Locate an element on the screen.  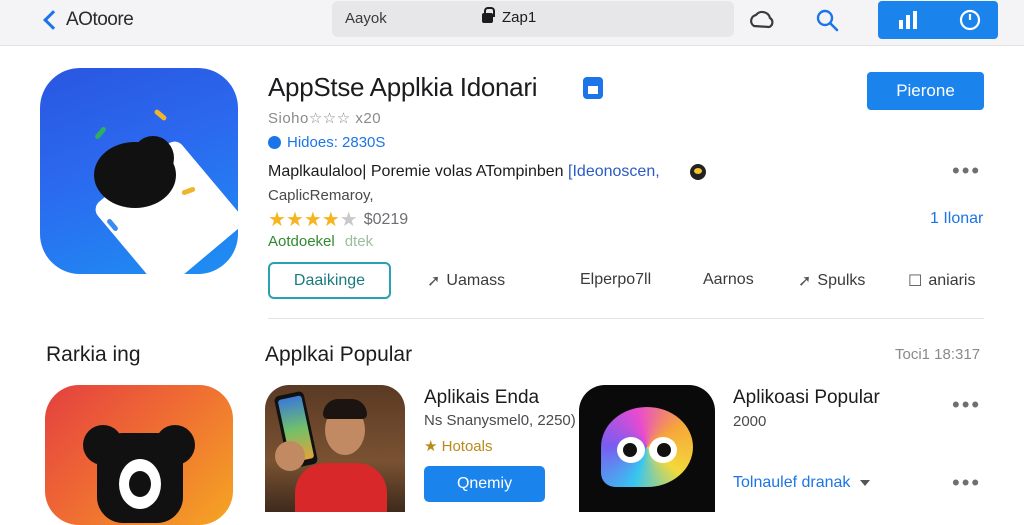
card-subtitle: Ns Snanysmel0, 2250) is located at coordinates (500, 420).